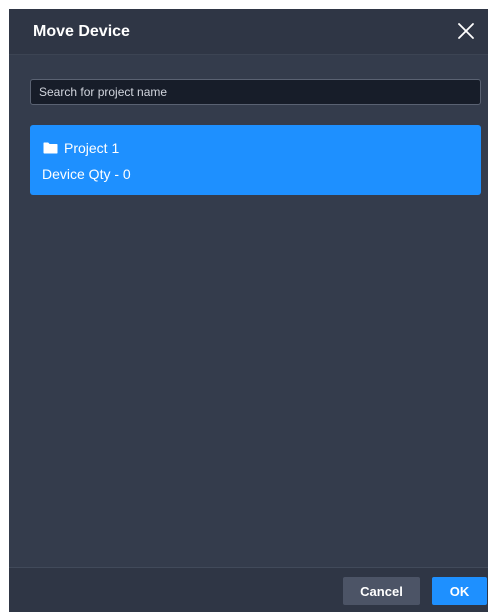 This screenshot has height=612, width=494. What do you see at coordinates (50, 148) in the screenshot?
I see `folder-icon` at bounding box center [50, 148].